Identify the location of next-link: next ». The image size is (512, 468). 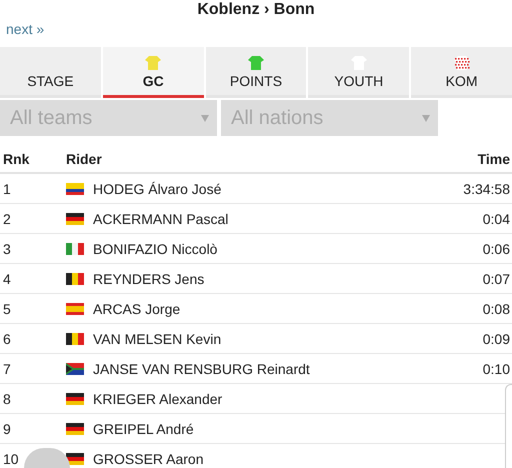
(25, 29).